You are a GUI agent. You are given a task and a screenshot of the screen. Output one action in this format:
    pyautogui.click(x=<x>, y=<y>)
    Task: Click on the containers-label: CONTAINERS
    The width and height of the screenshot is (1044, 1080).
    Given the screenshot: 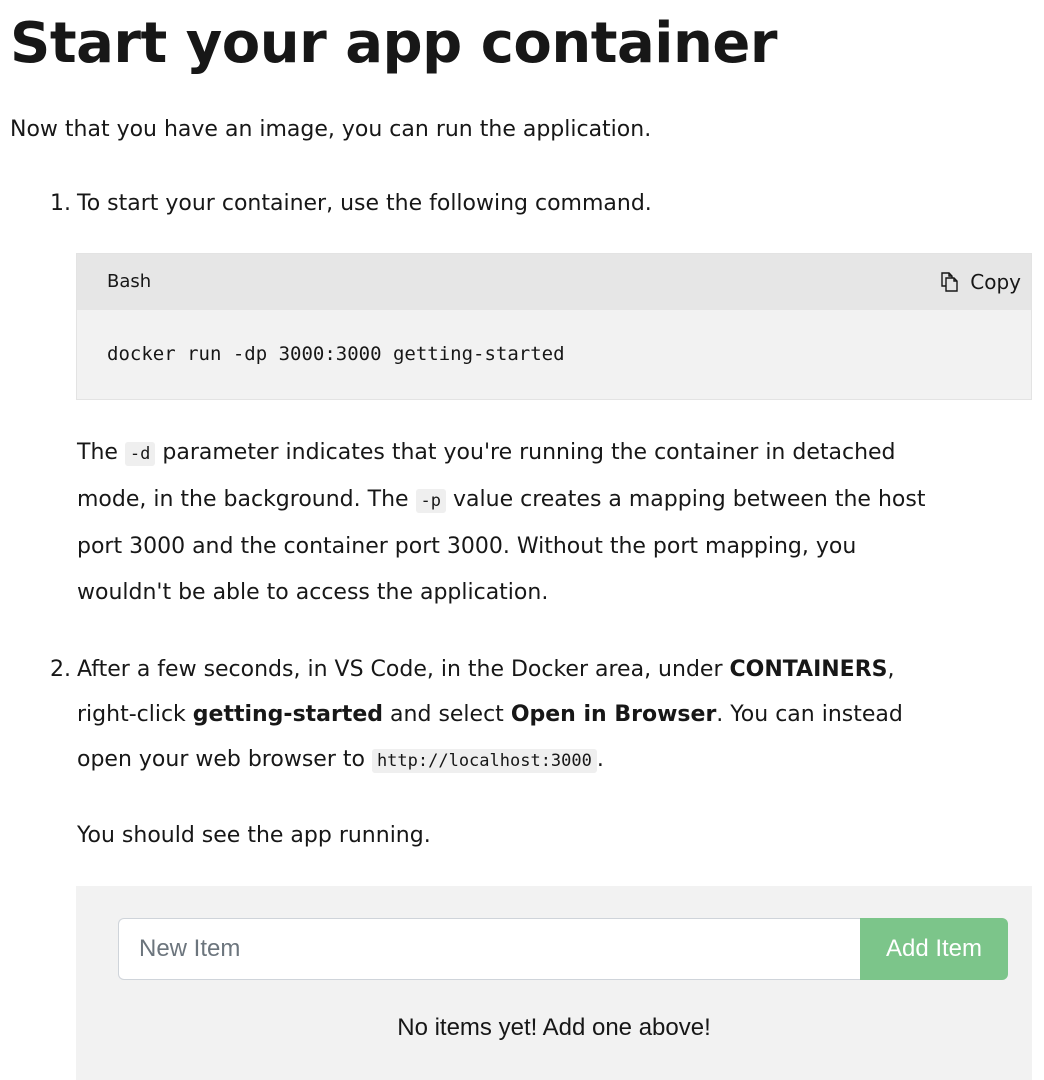 What is the action you would take?
    pyautogui.click(x=808, y=669)
    